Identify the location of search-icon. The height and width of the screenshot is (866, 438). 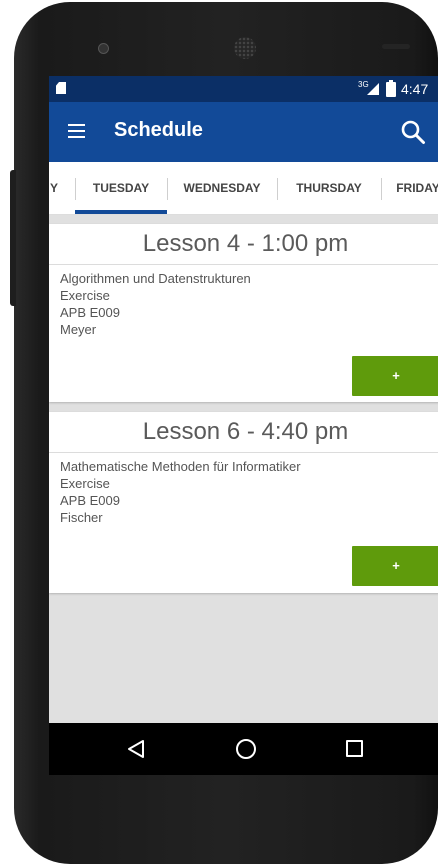
(413, 132).